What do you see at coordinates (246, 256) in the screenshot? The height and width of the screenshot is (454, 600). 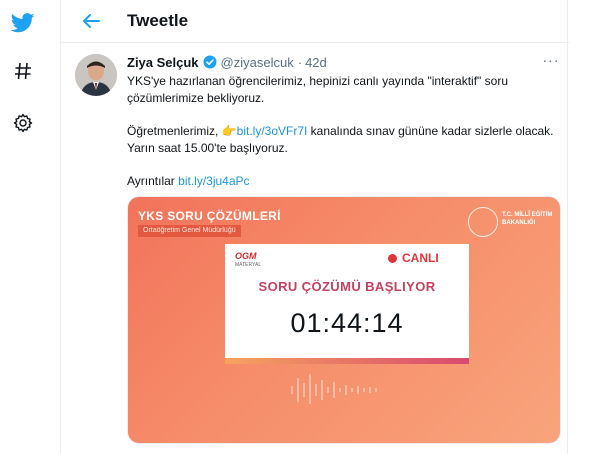 I see `ogm-logo: OGM` at bounding box center [246, 256].